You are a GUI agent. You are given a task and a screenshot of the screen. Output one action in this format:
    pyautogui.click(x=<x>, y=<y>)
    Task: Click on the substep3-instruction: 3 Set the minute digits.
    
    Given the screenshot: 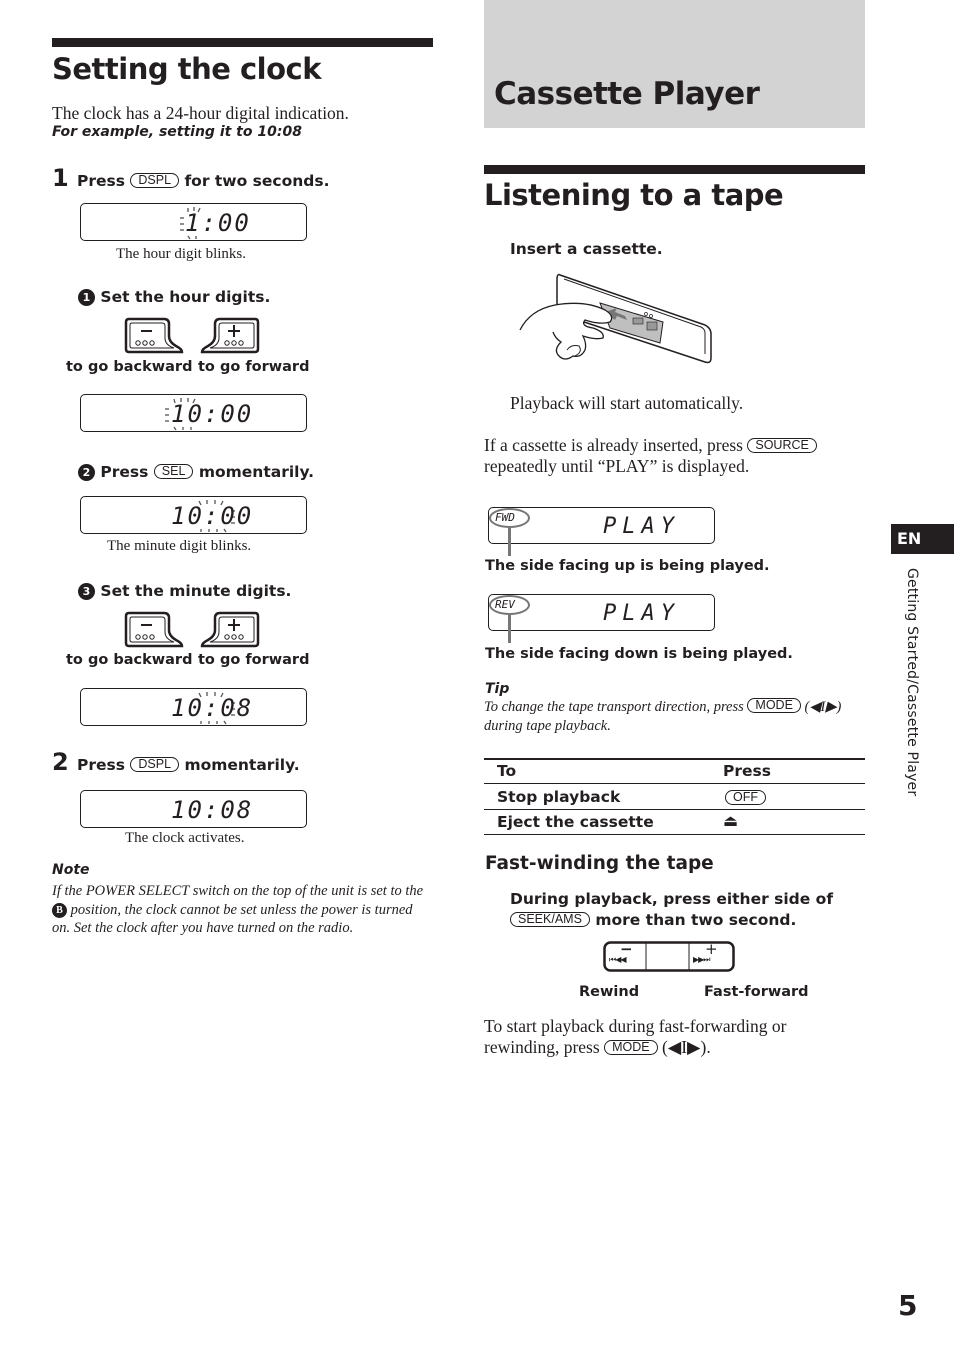 What is the action you would take?
    pyautogui.click(x=184, y=591)
    